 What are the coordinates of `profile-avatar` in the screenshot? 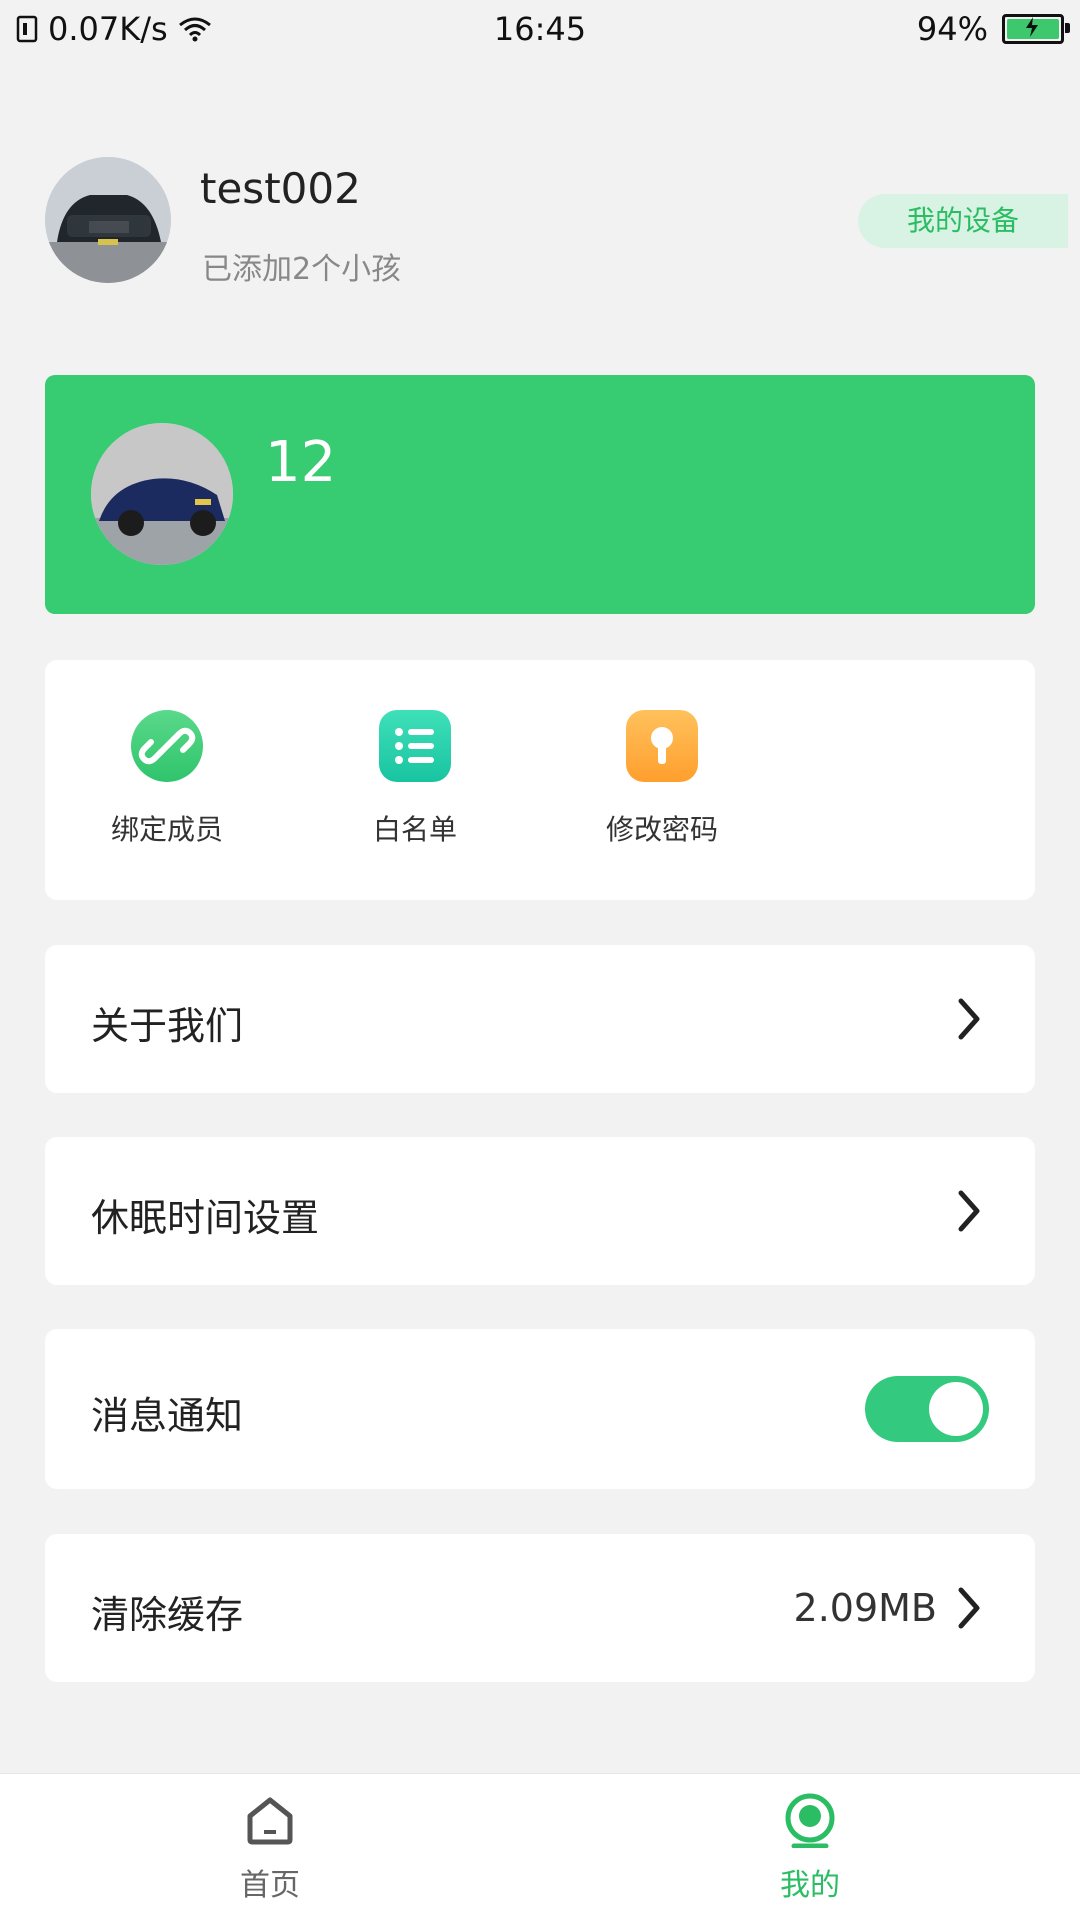 It's located at (108, 220).